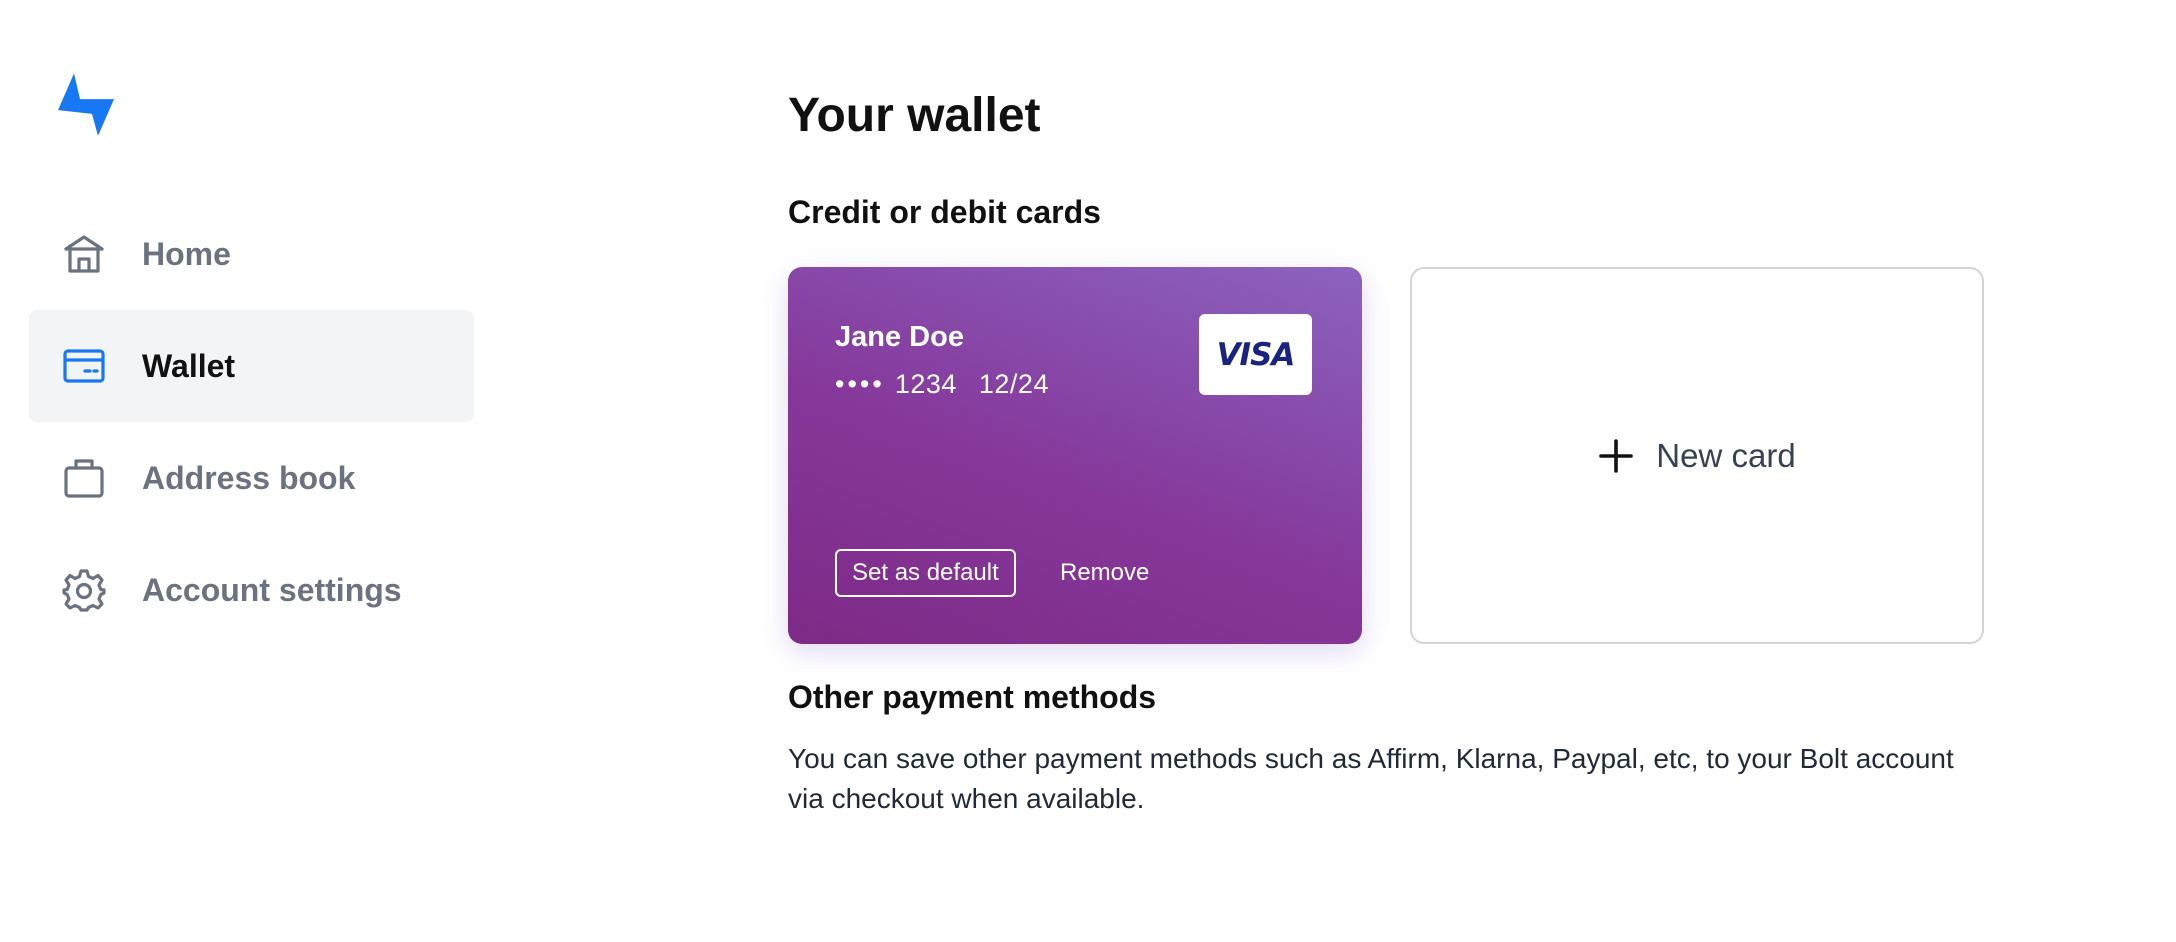  What do you see at coordinates (1726, 455) in the screenshot?
I see `new-card-label: New card` at bounding box center [1726, 455].